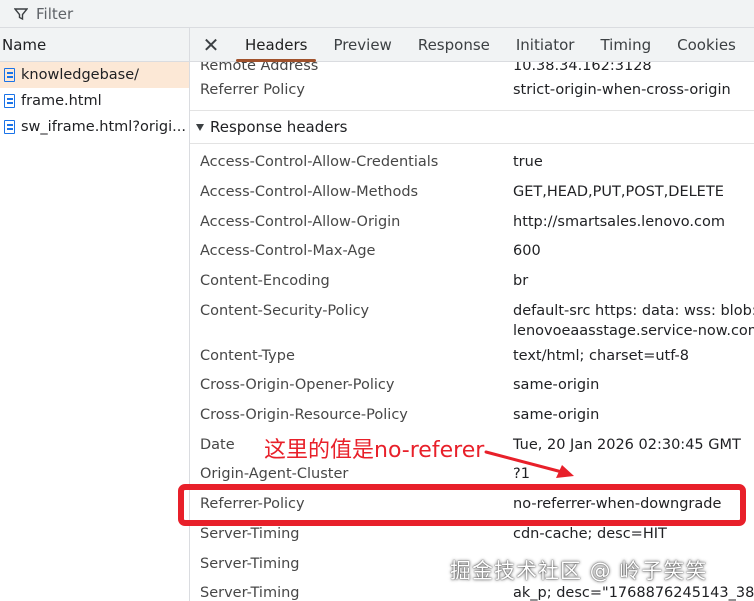  Describe the element at coordinates (304, 415) in the screenshot. I see `header-name: Cross-Origin-Resource-Policy` at that location.